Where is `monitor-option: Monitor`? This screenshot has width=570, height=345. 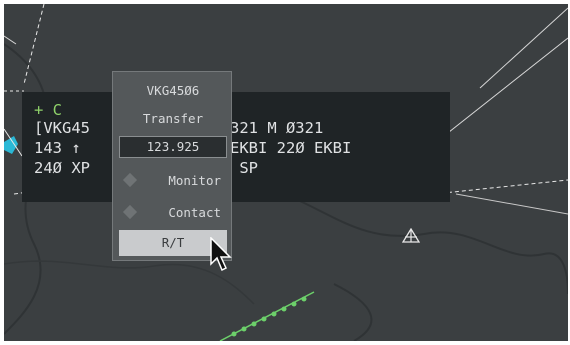
monitor-option: Monitor is located at coordinates (173, 181).